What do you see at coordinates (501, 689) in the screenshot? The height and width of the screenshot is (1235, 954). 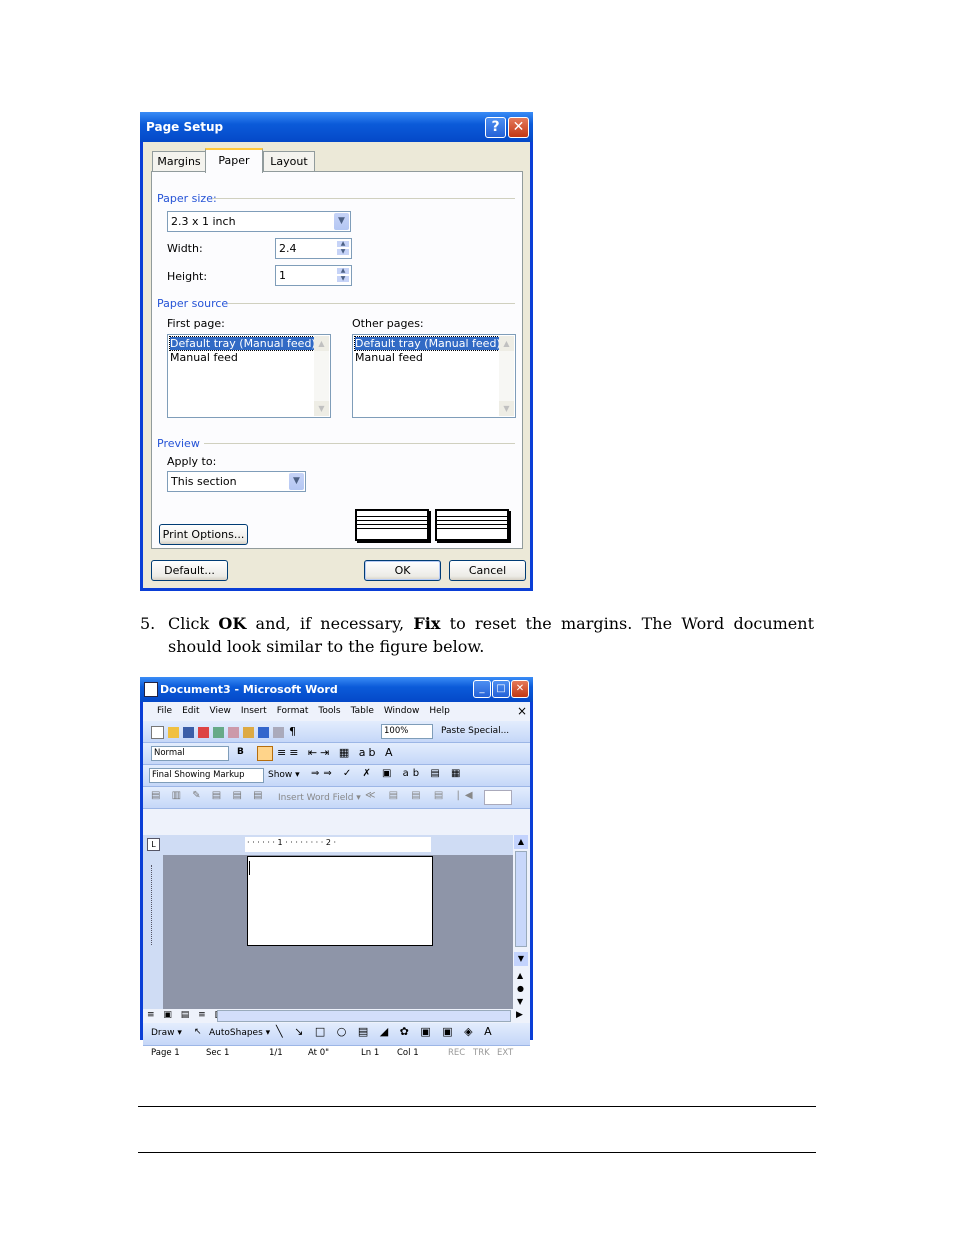 I see `maximize-icon: □` at bounding box center [501, 689].